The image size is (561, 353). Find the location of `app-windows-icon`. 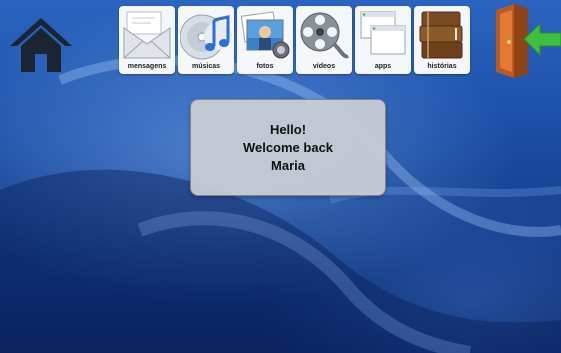

app-windows-icon is located at coordinates (383, 33).